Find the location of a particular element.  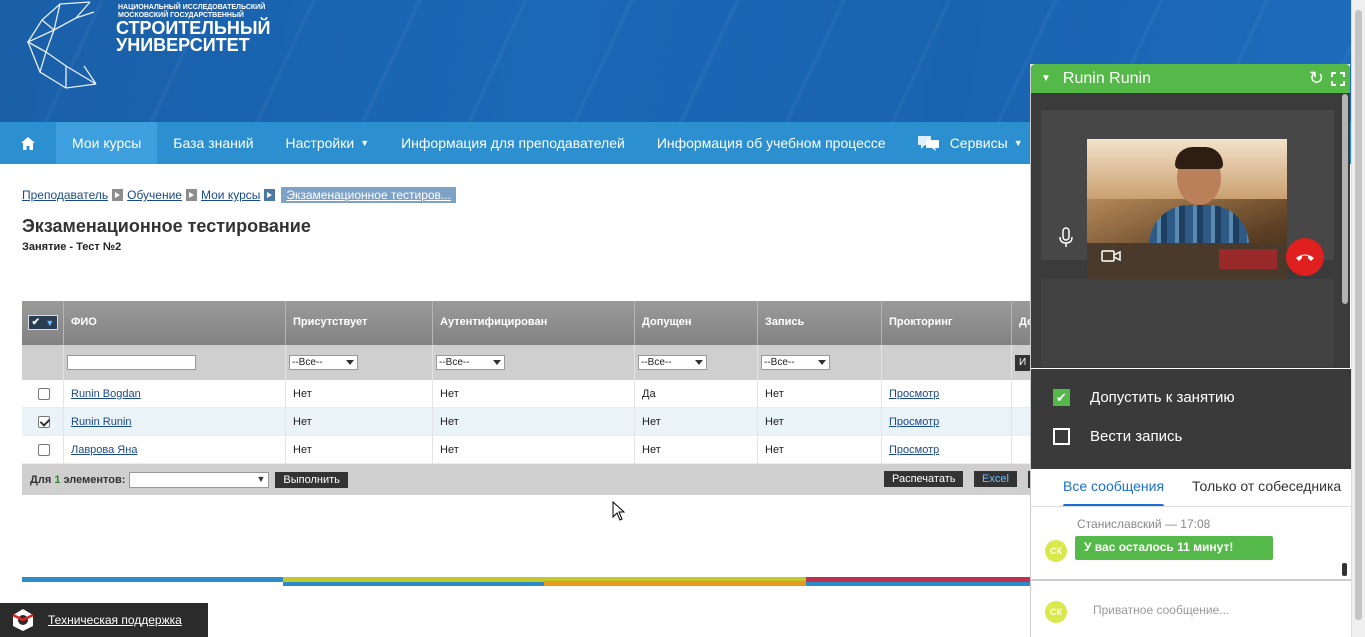

stripe-orange is located at coordinates (675, 581).